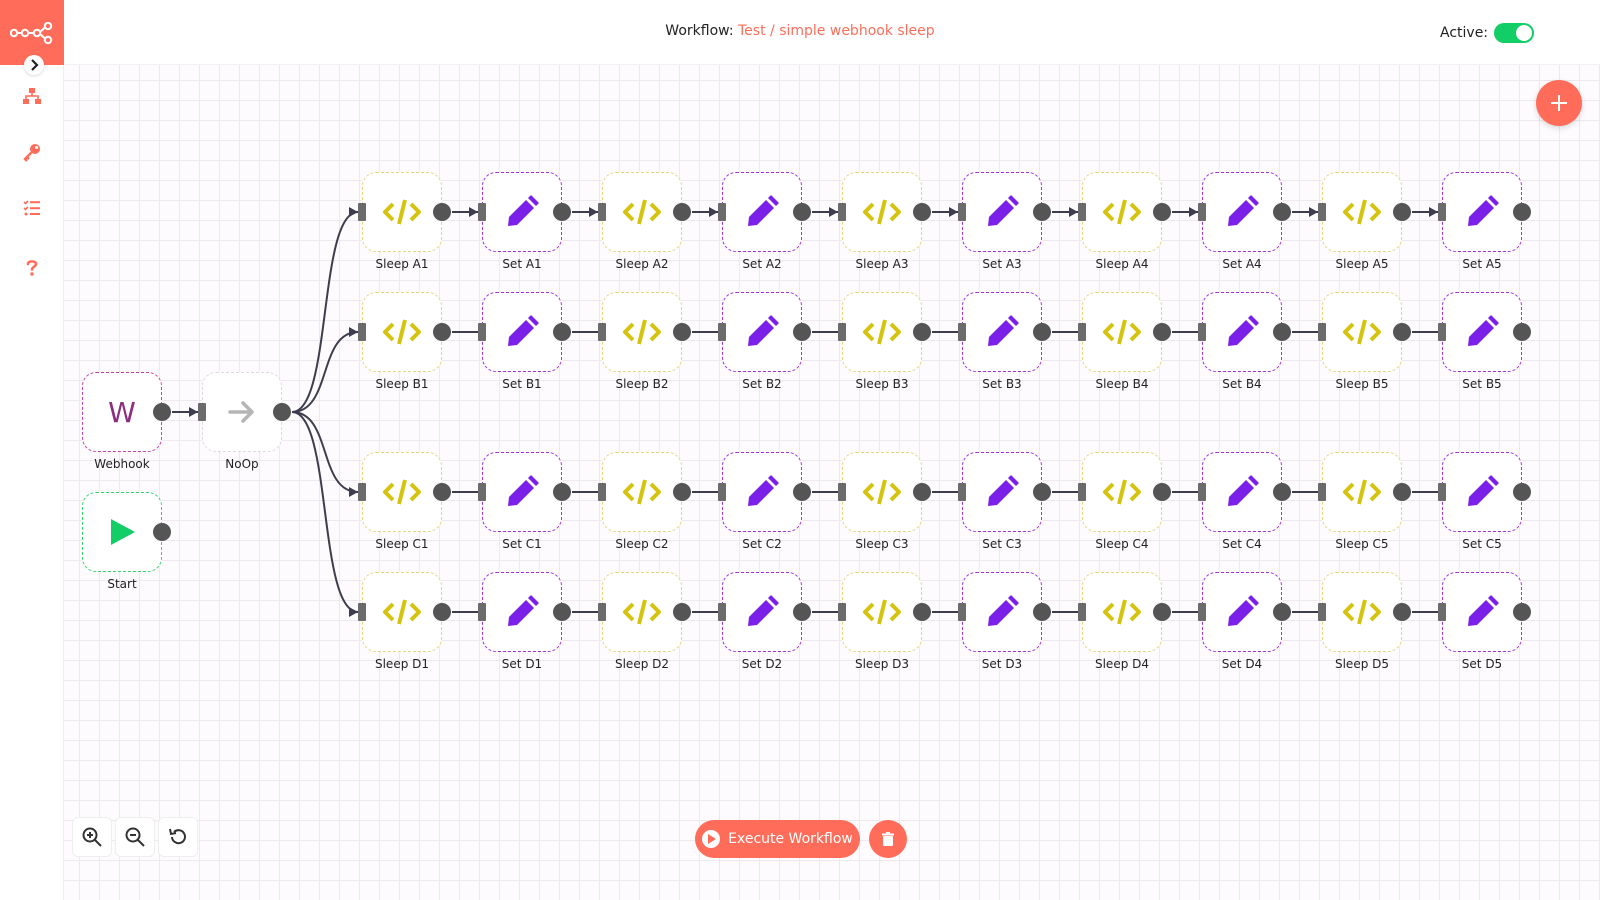 This screenshot has width=1600, height=900. What do you see at coordinates (1514, 33) in the screenshot?
I see `active-toggle` at bounding box center [1514, 33].